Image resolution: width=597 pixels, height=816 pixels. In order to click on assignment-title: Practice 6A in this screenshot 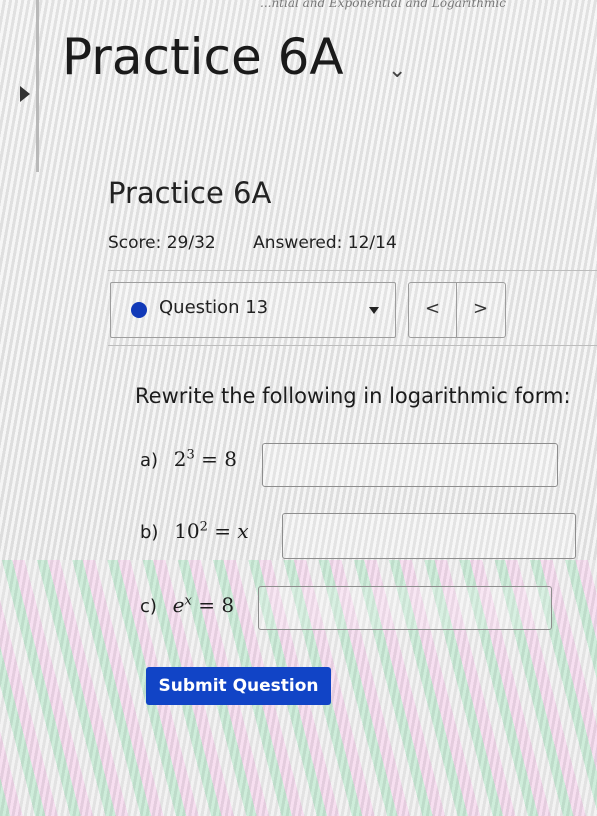, I will do `click(203, 57)`.